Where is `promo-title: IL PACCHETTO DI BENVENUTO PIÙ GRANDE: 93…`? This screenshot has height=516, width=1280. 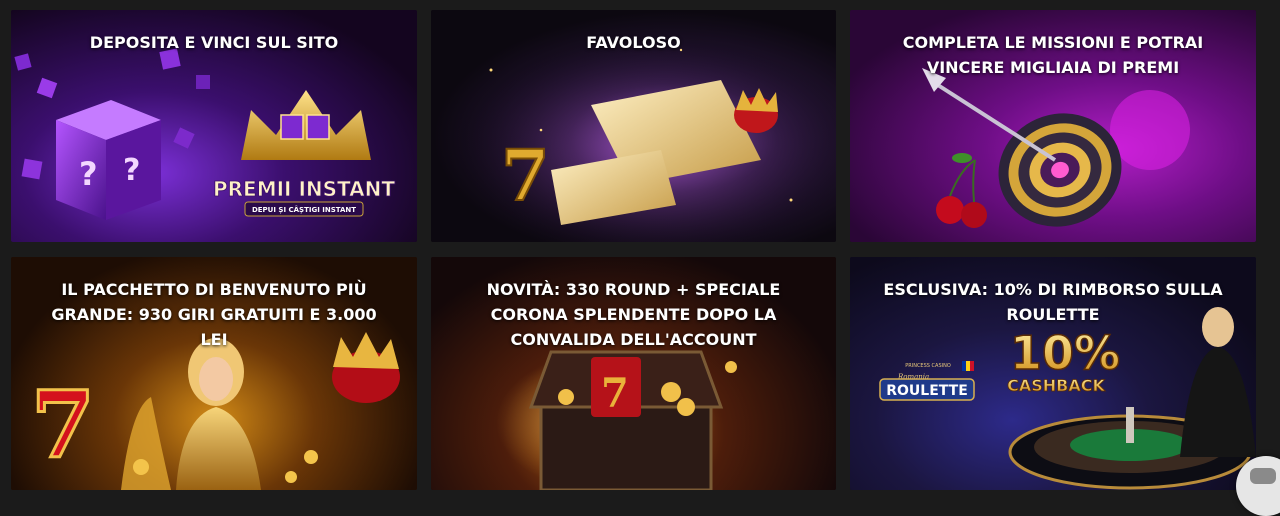
promo-title: IL PACCHETTO DI BENVENUTO PIÙ GRANDE: 93… is located at coordinates (214, 314).